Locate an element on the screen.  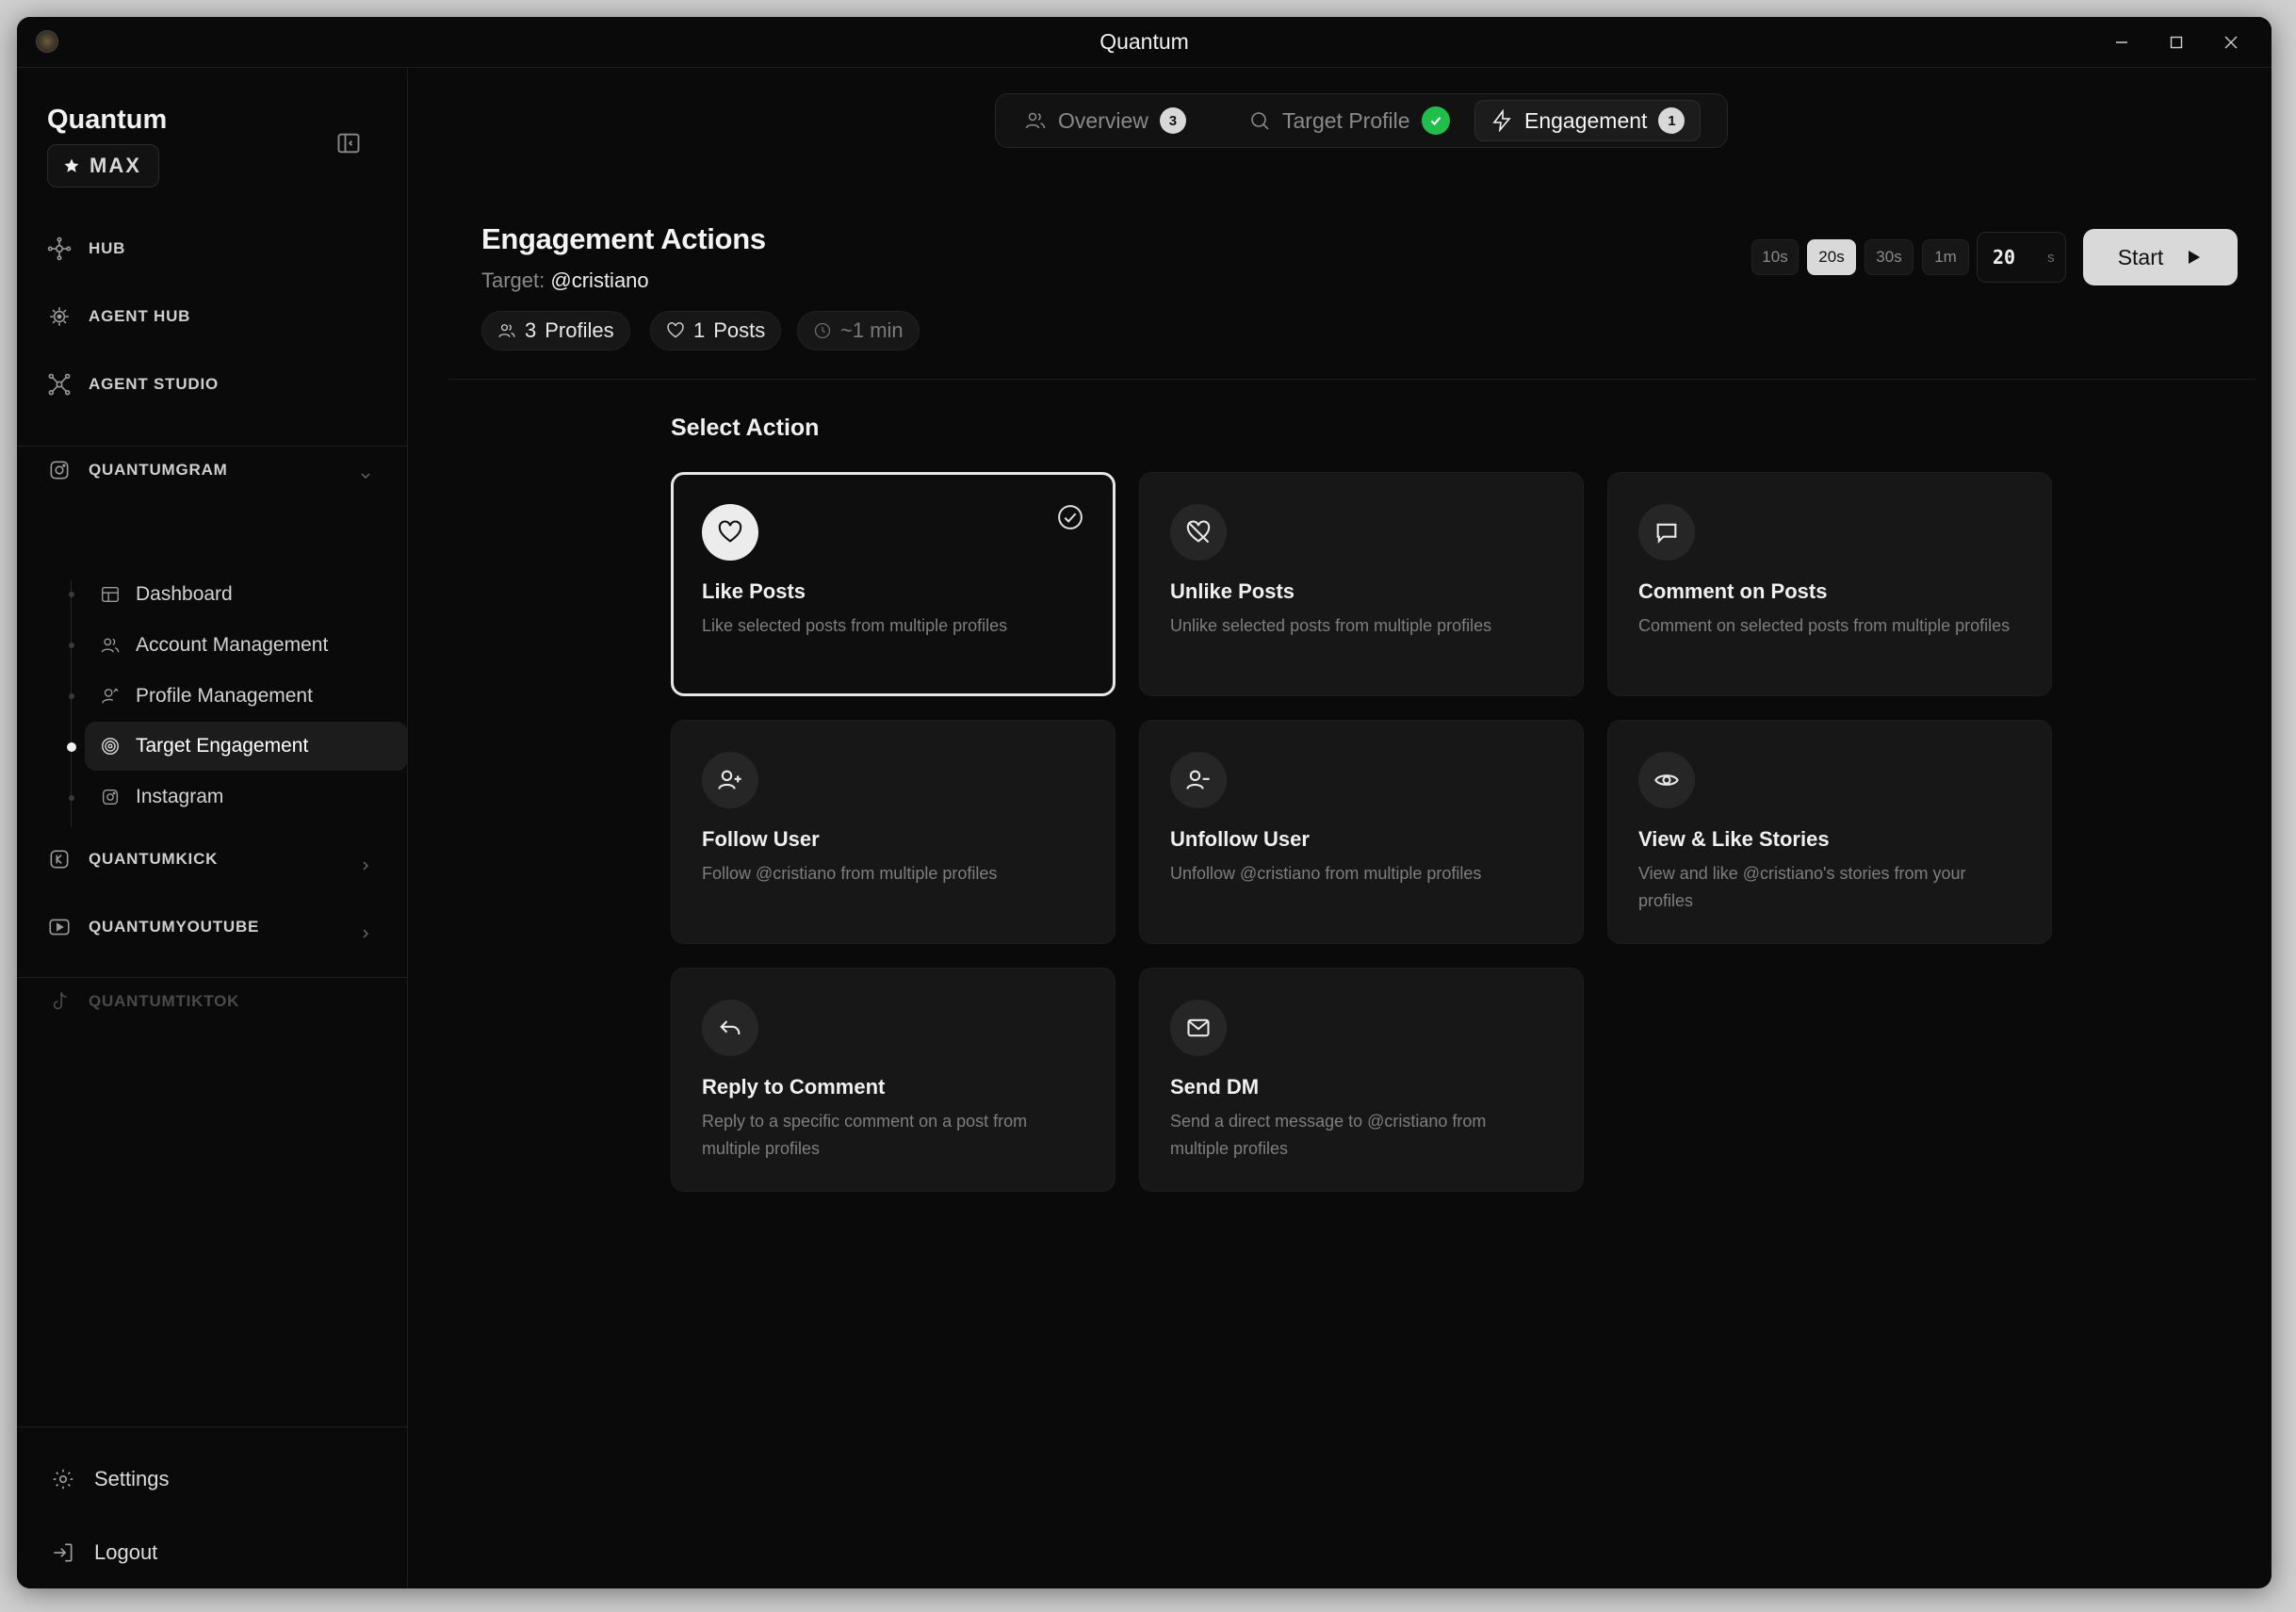
settings-button: Settings is located at coordinates (110, 1479).